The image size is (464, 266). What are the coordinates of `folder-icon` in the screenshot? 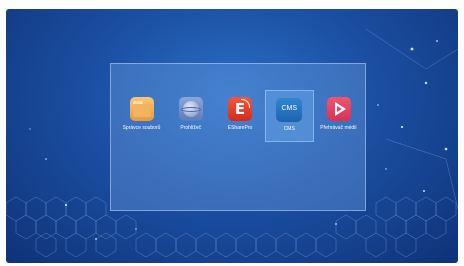 It's located at (141, 109).